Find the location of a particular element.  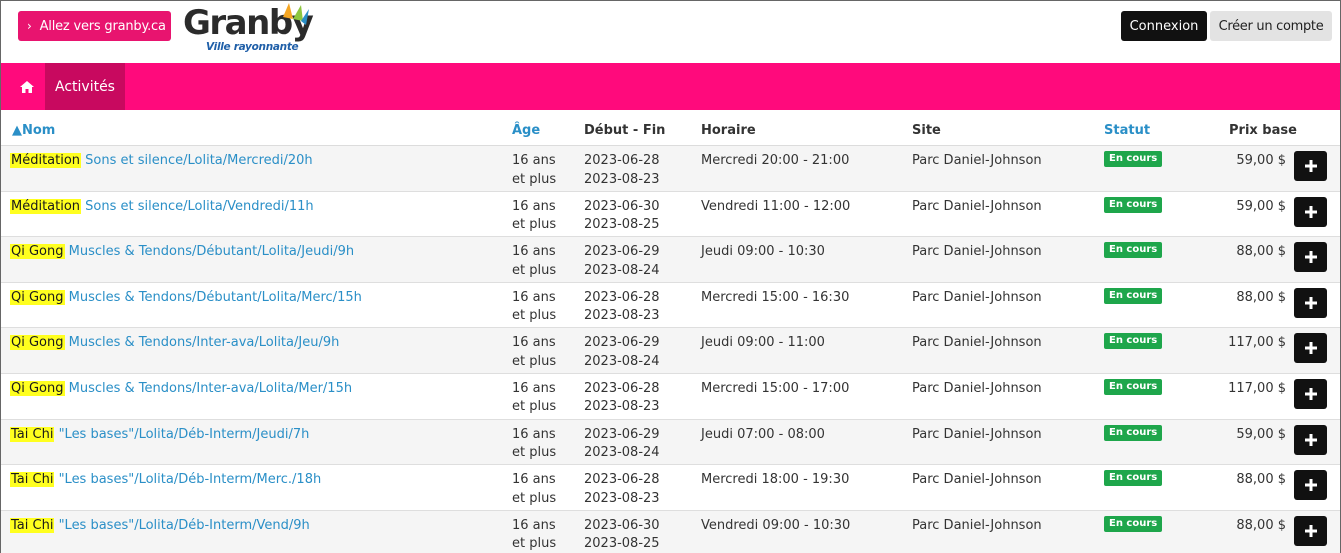

schedule-cell: Mercredi 15:00 - 16:30 is located at coordinates (775, 297).